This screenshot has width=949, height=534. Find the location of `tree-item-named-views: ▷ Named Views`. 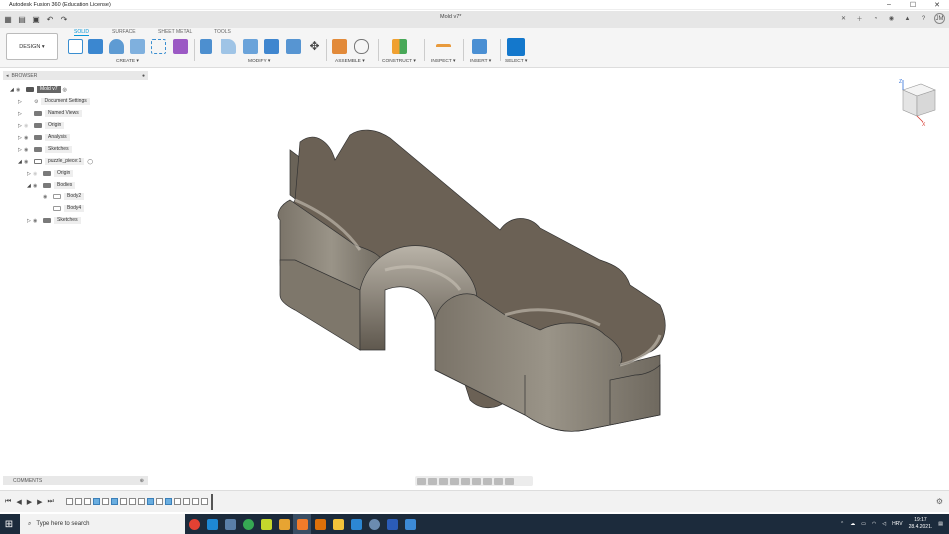

tree-item-named-views: ▷ Named Views is located at coordinates (50, 113).